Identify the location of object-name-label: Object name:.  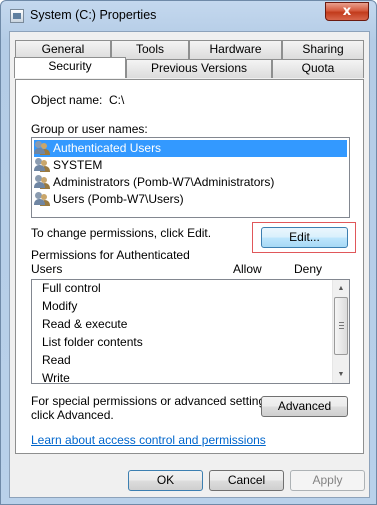
(67, 100).